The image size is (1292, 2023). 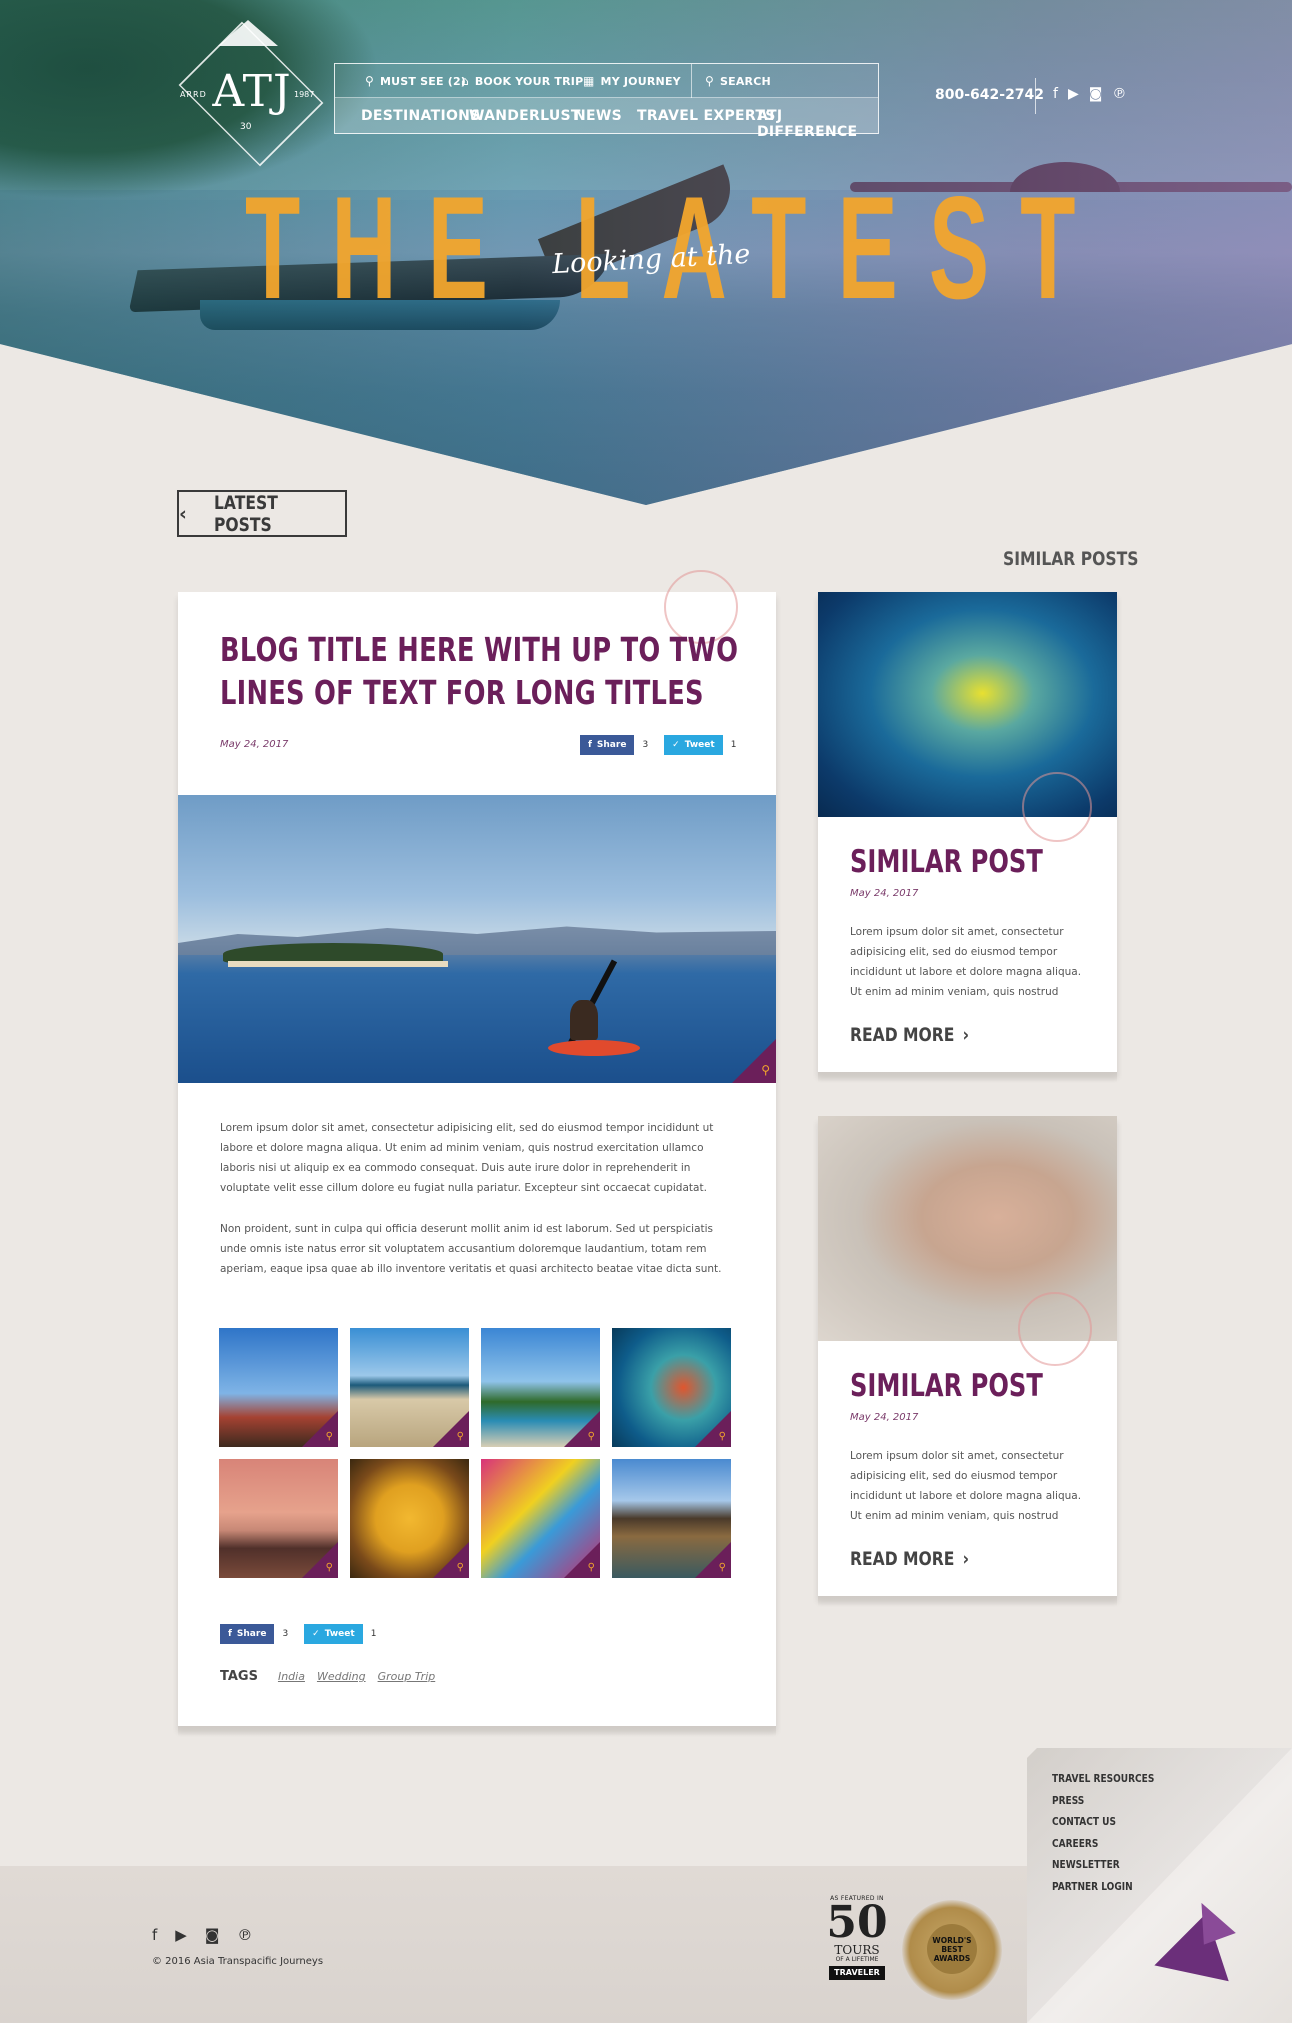 What do you see at coordinates (239, 1676) in the screenshot?
I see `tags-label: TAGS` at bounding box center [239, 1676].